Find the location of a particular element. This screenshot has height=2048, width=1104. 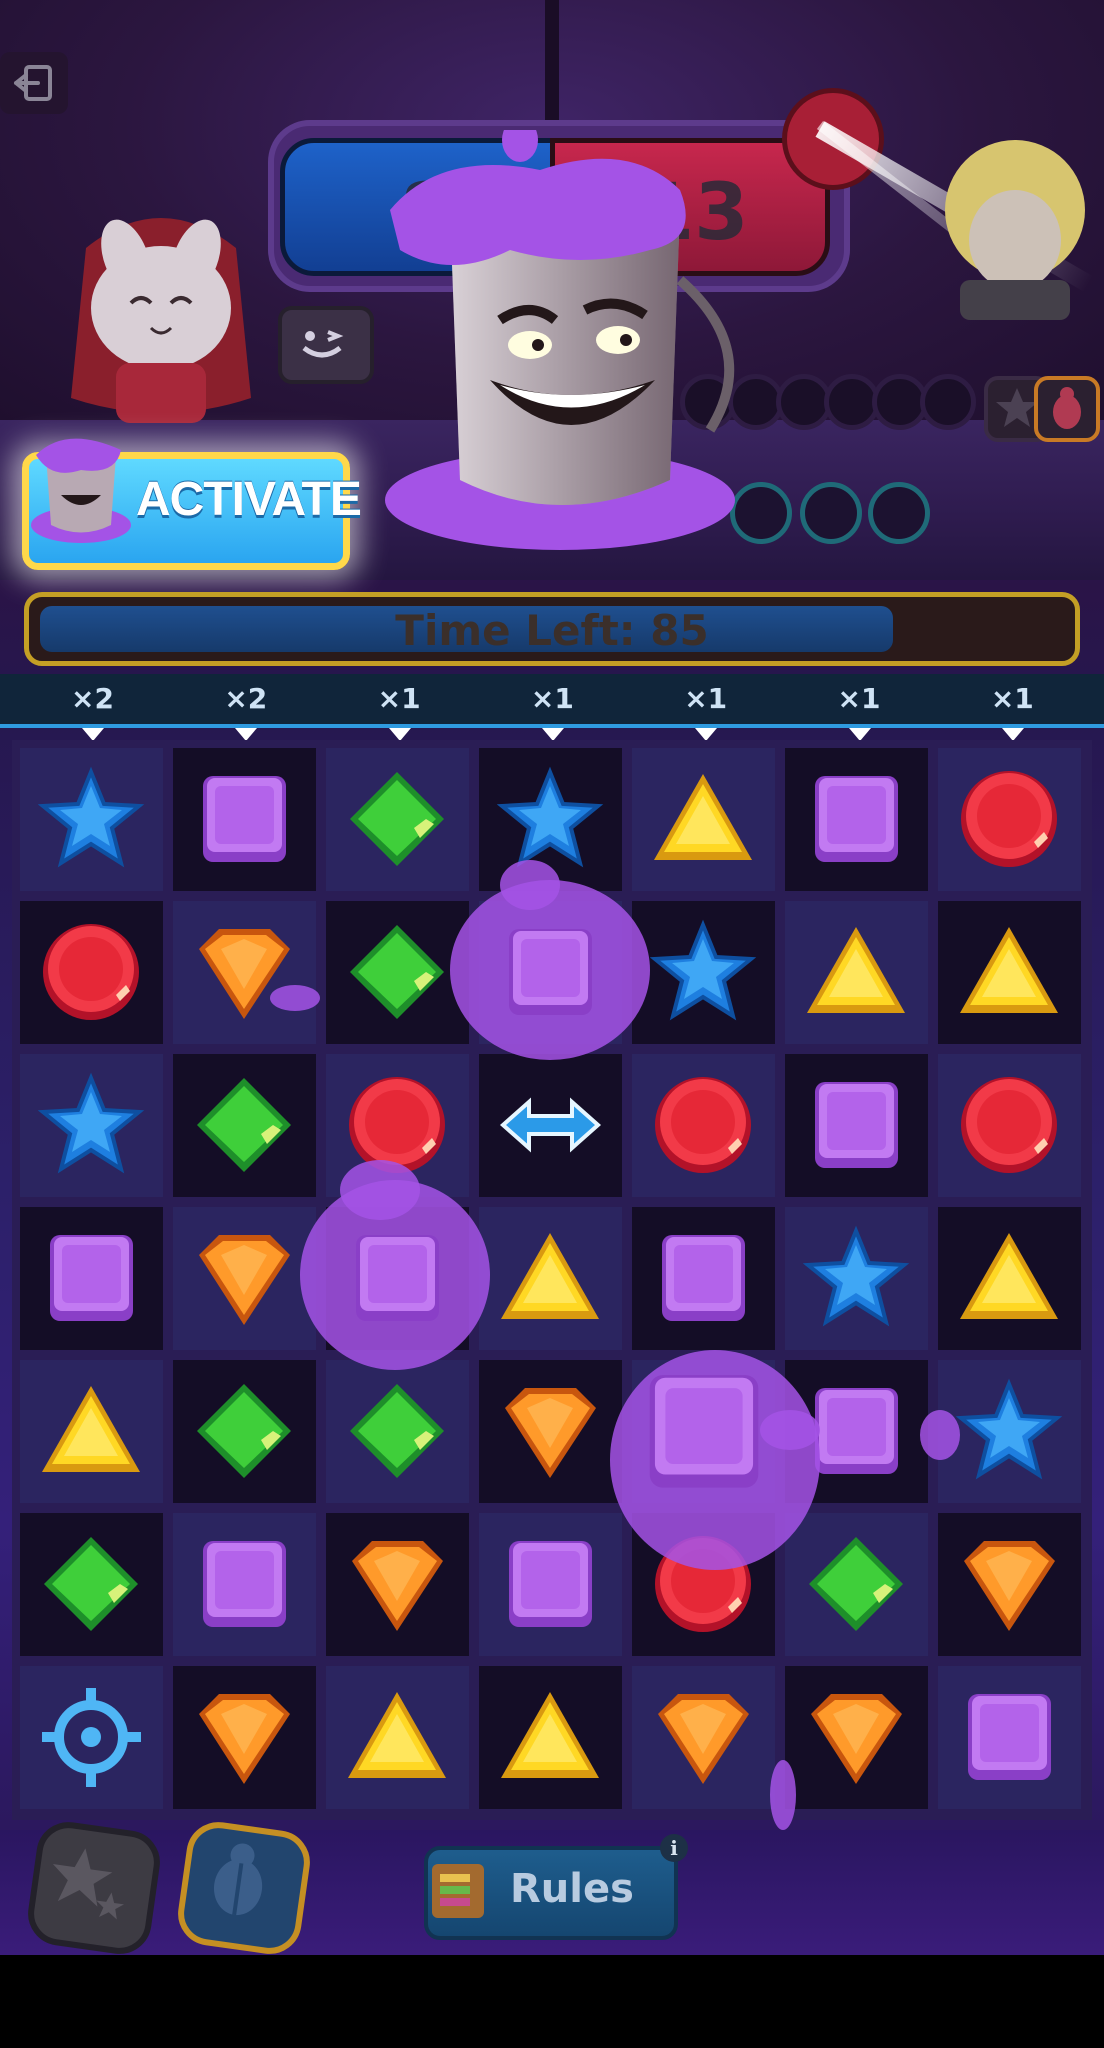

emote-chat-button is located at coordinates (326, 345).